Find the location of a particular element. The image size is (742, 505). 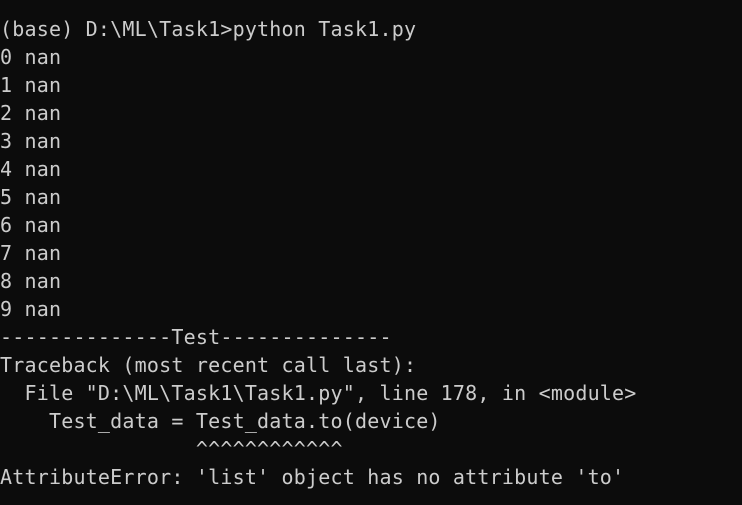

output-line: 9 nan is located at coordinates (31, 309).